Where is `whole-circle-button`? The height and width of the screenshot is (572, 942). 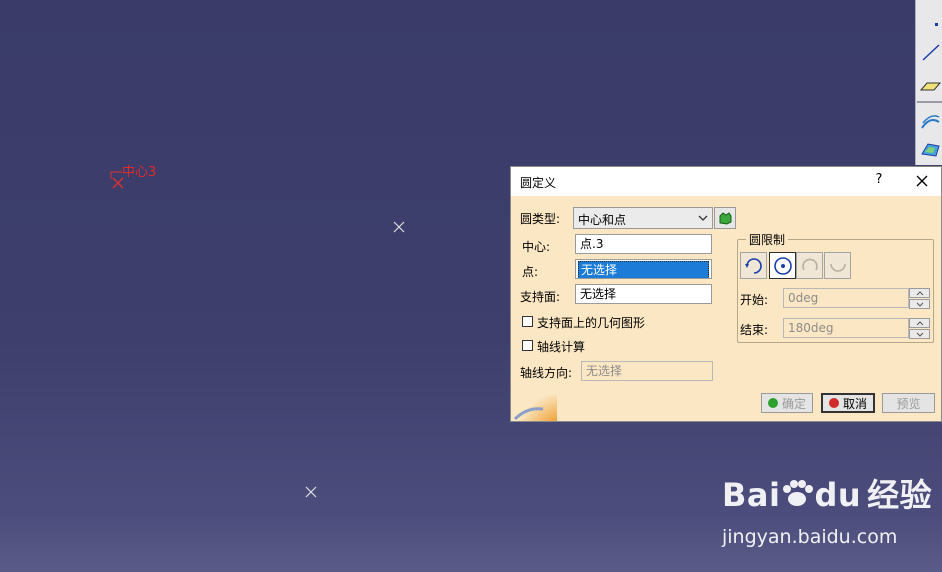 whole-circle-button is located at coordinates (782, 265).